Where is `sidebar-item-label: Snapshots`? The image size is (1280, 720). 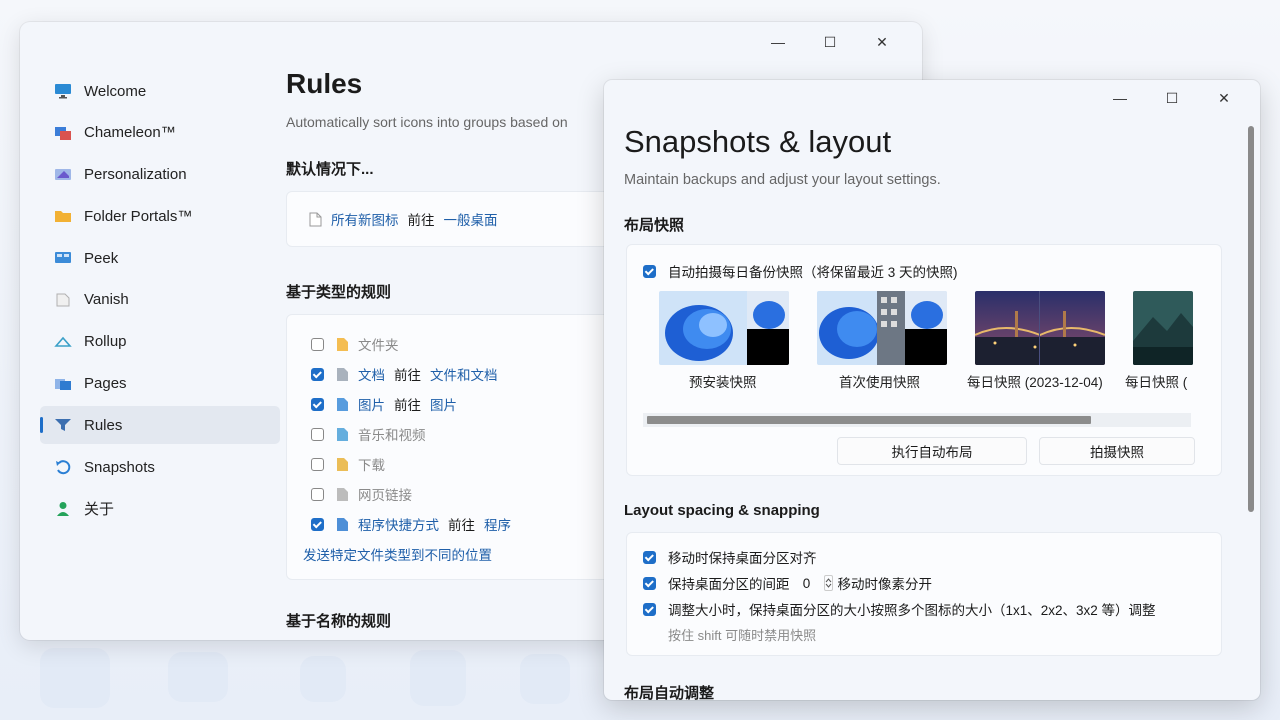
sidebar-item-label: Snapshots is located at coordinates (119, 467).